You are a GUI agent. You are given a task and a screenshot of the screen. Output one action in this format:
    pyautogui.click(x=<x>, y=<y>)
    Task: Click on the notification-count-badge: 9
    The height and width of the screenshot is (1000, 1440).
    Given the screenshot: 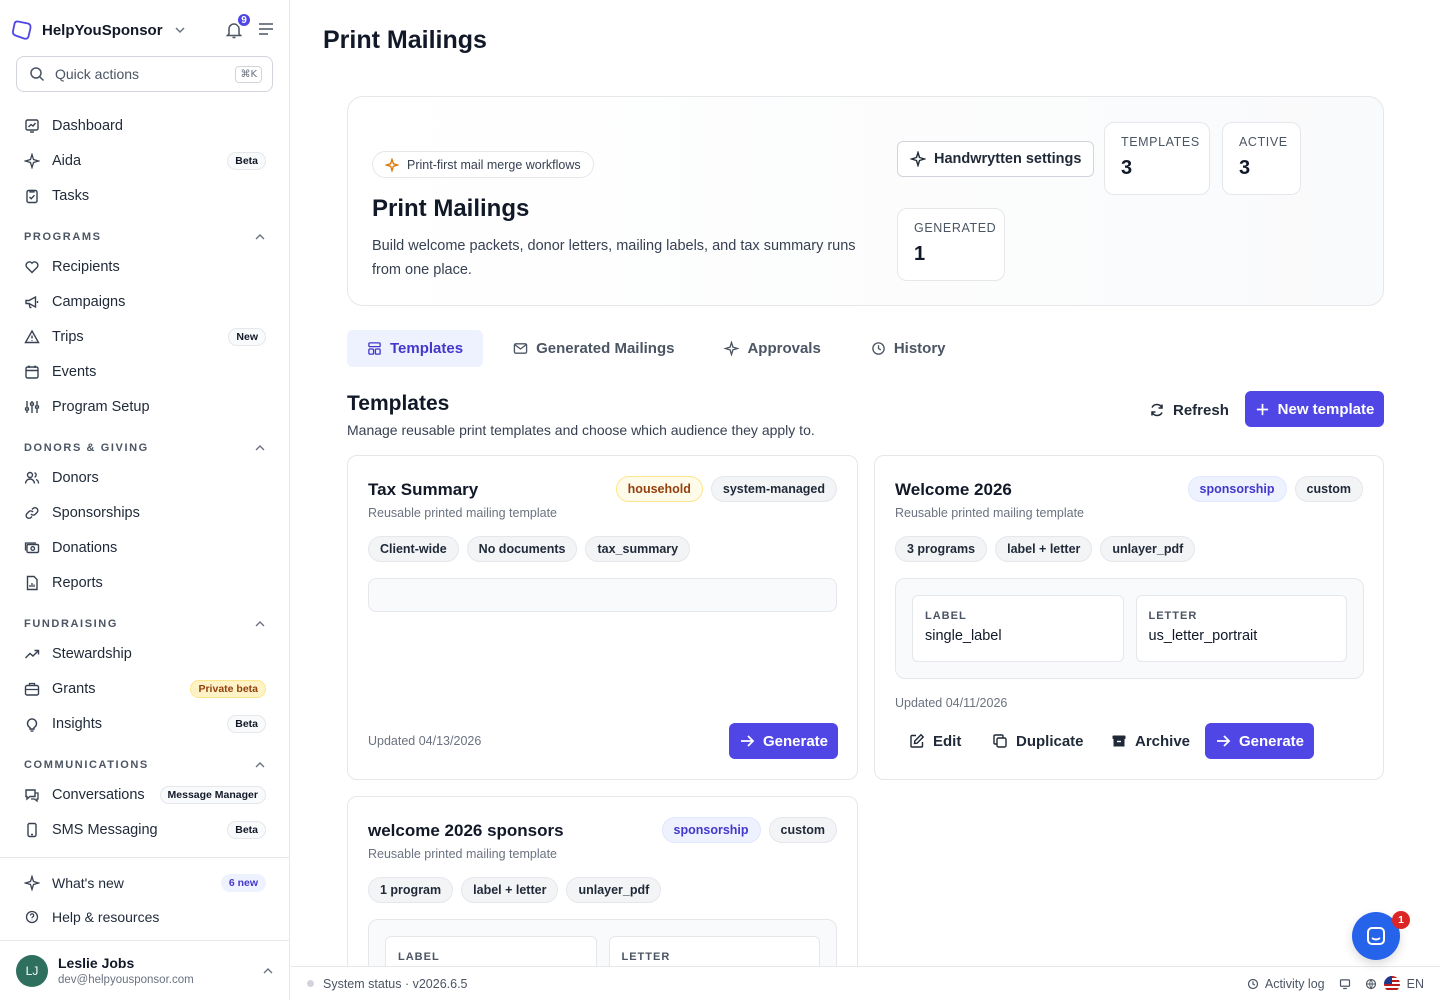 What is the action you would take?
    pyautogui.click(x=244, y=20)
    